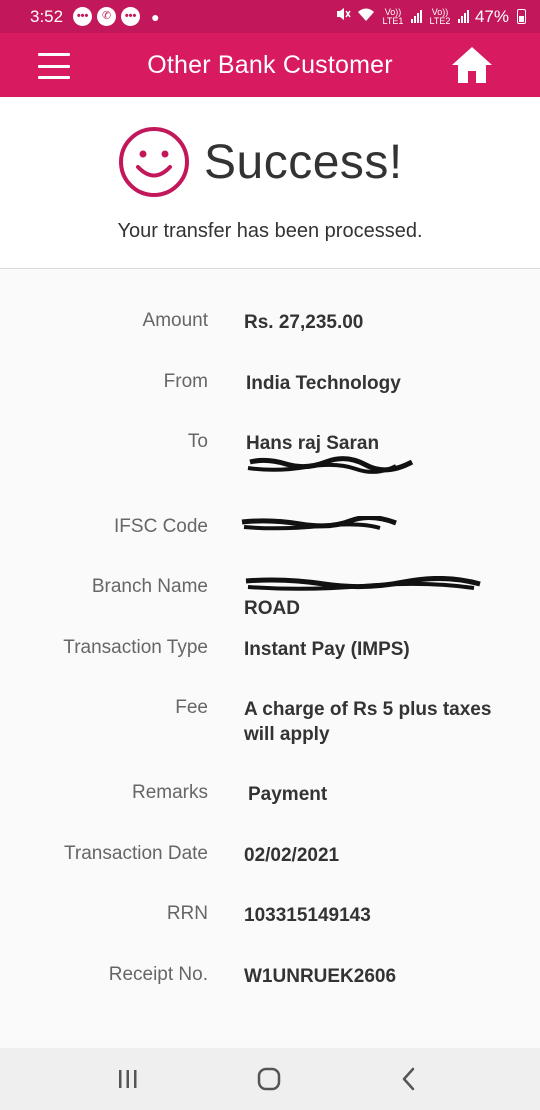 This screenshot has width=540, height=1110. Describe the element at coordinates (416, 16) in the screenshot. I see `sim1-signal-icon` at that location.